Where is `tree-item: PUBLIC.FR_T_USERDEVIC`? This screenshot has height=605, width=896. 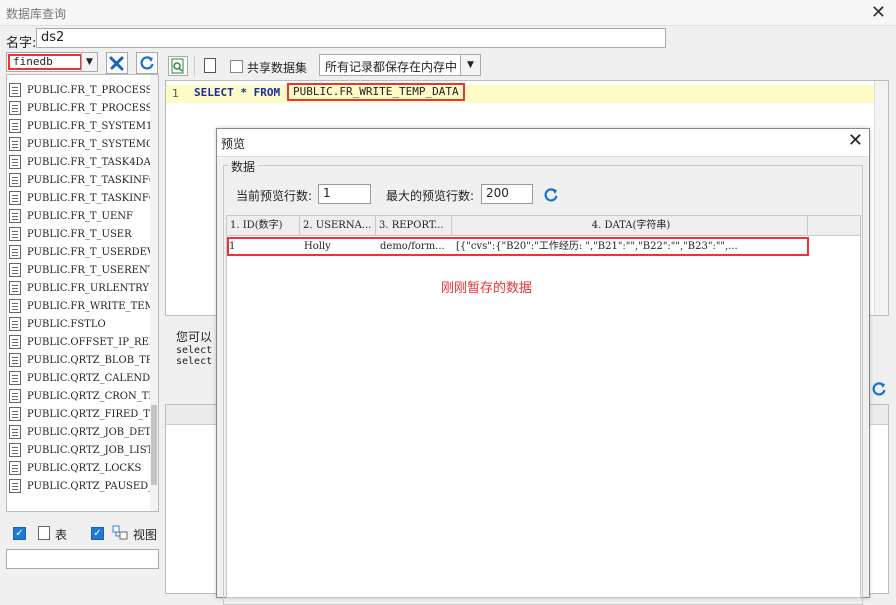
tree-item: PUBLIC.FR_T_USERDEVIC is located at coordinates (84, 252).